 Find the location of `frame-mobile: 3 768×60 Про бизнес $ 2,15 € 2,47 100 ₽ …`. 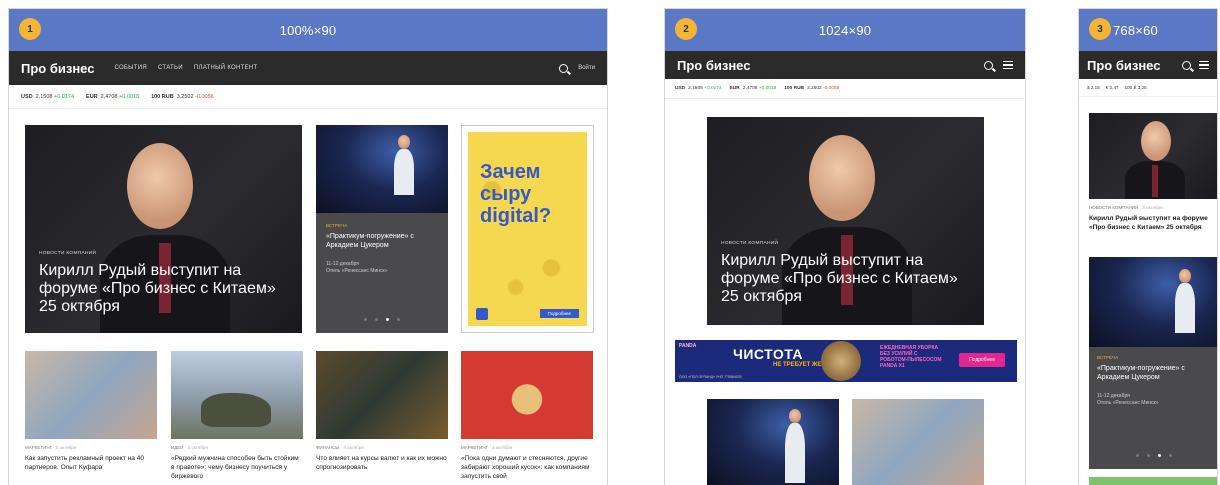

frame-mobile: 3 768×60 Про бизнес $ 2,15 € 2,47 100 ₽ … is located at coordinates (1148, 246).